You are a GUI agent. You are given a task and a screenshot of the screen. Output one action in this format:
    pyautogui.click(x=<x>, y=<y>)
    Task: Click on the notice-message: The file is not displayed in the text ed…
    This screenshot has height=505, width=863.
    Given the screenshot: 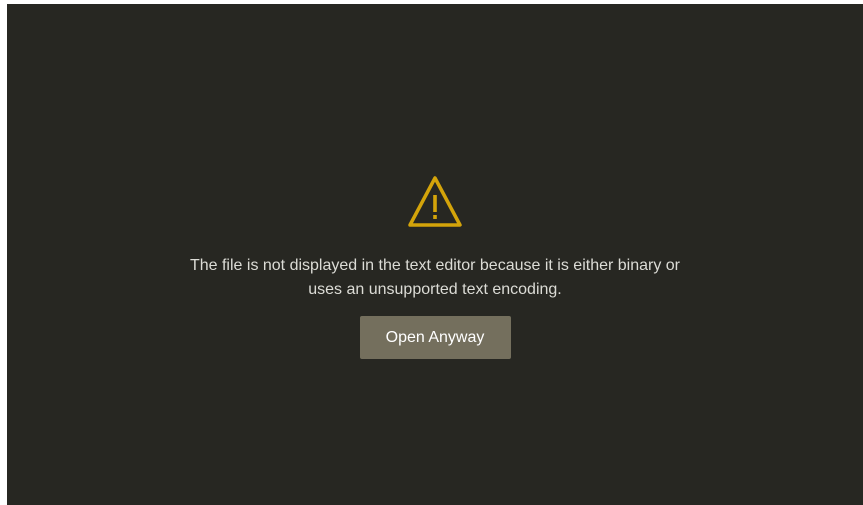 What is the action you would take?
    pyautogui.click(x=435, y=278)
    